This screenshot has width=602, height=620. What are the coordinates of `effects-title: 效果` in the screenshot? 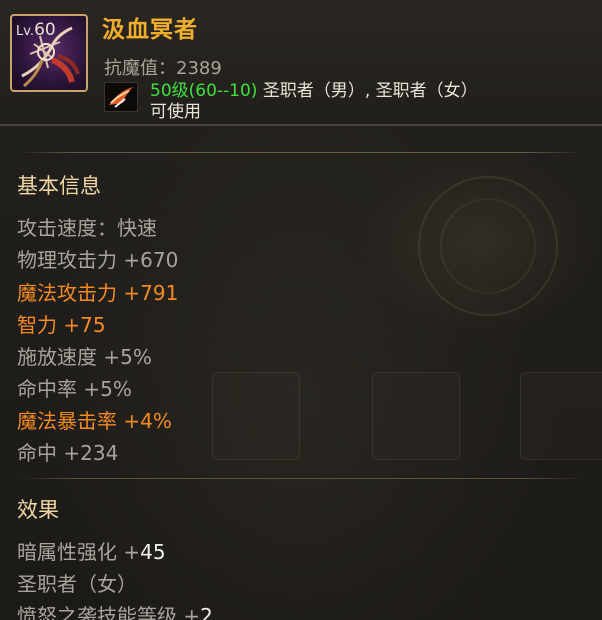 It's located at (38, 510).